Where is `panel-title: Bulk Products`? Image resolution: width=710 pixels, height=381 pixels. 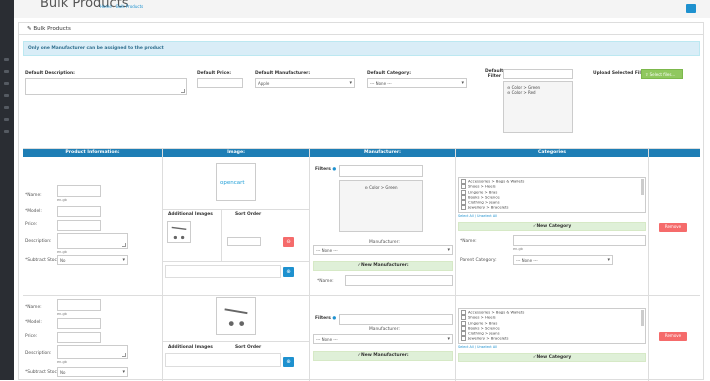
panel-title: Bulk Products is located at coordinates (52, 29).